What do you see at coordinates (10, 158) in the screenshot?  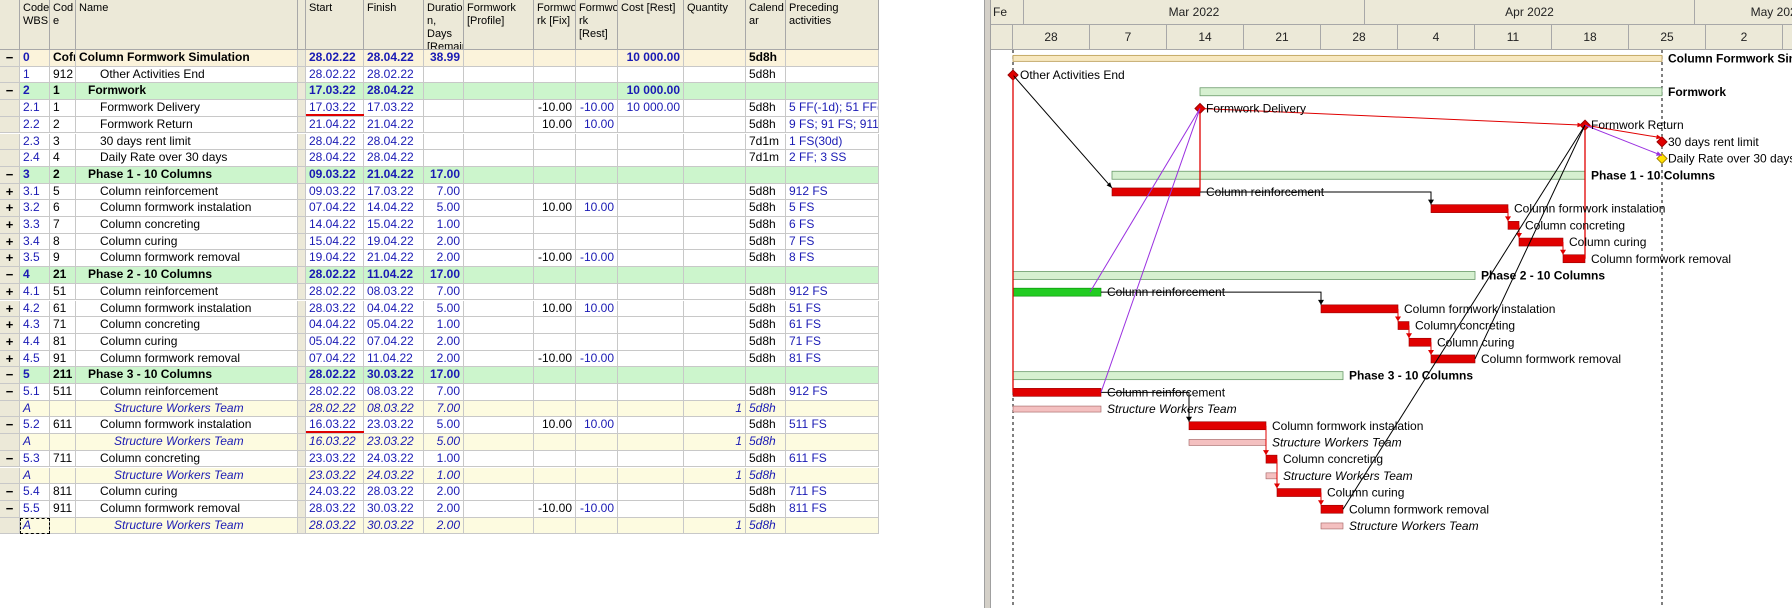 I see `row-selector` at bounding box center [10, 158].